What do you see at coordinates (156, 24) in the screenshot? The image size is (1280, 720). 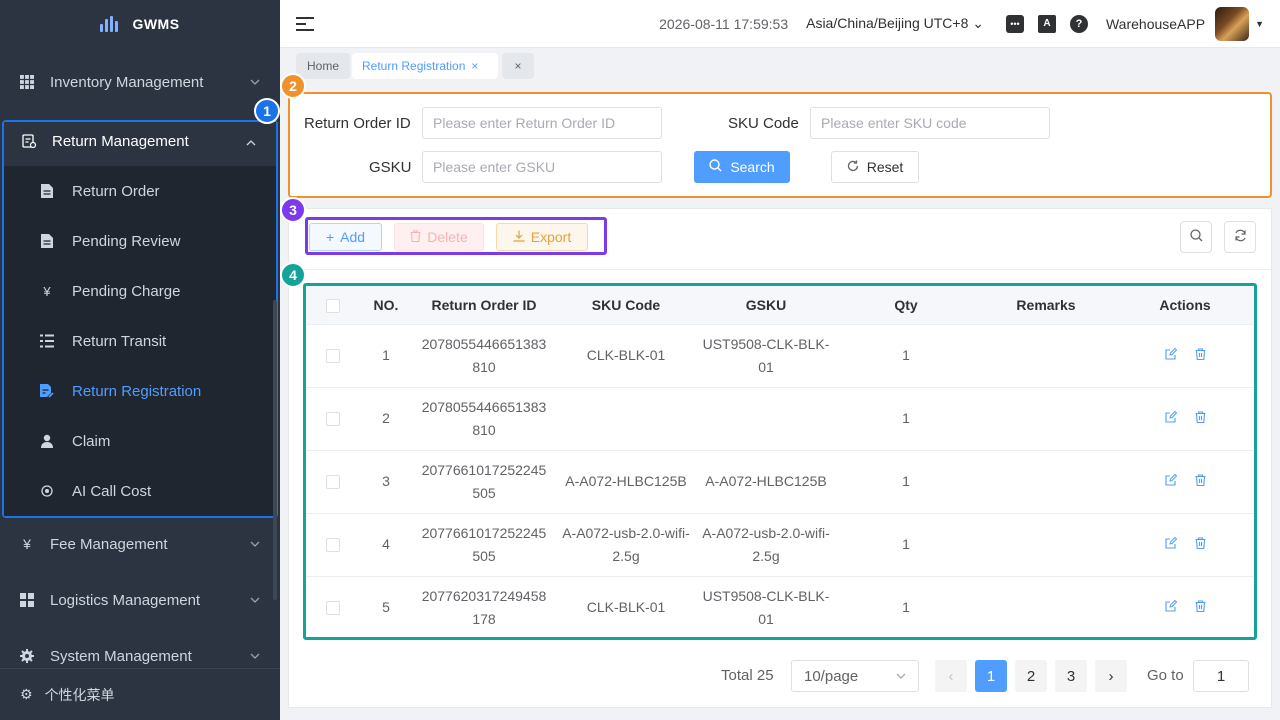 I see `app-name: GWMS` at bounding box center [156, 24].